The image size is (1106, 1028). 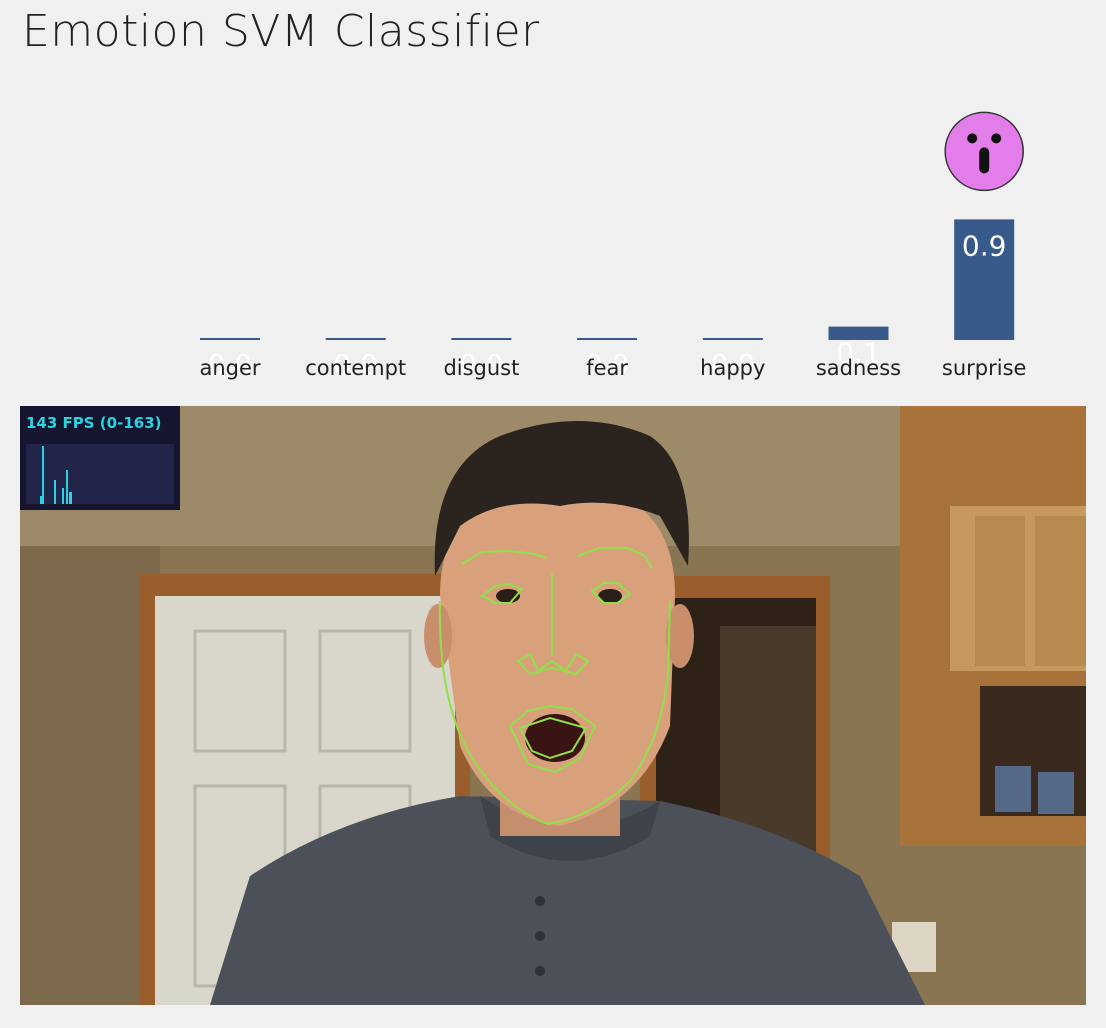 I want to click on page-title: Emotion SVM Classifier, so click(x=281, y=31).